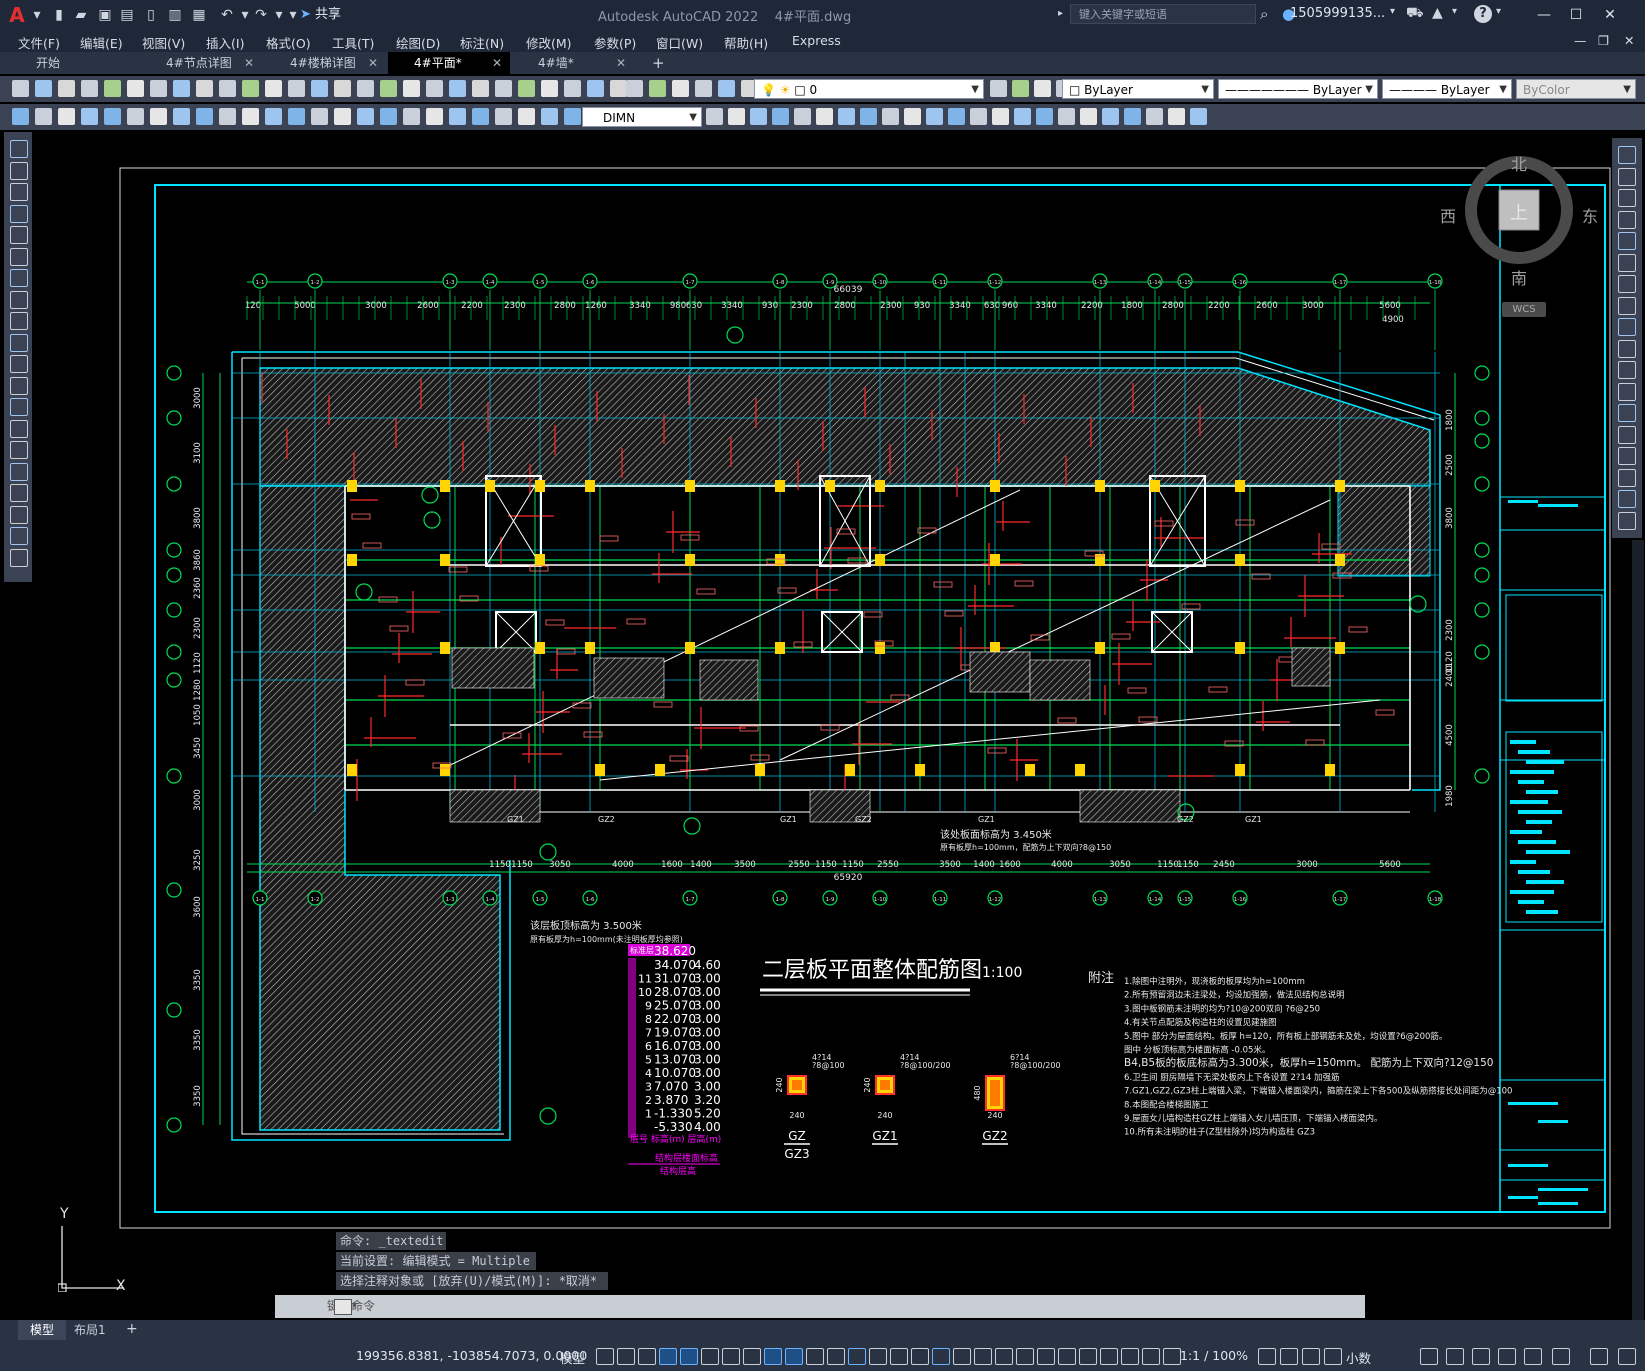  Describe the element at coordinates (962, 1356) in the screenshot. I see `autoscale-icon` at that location.